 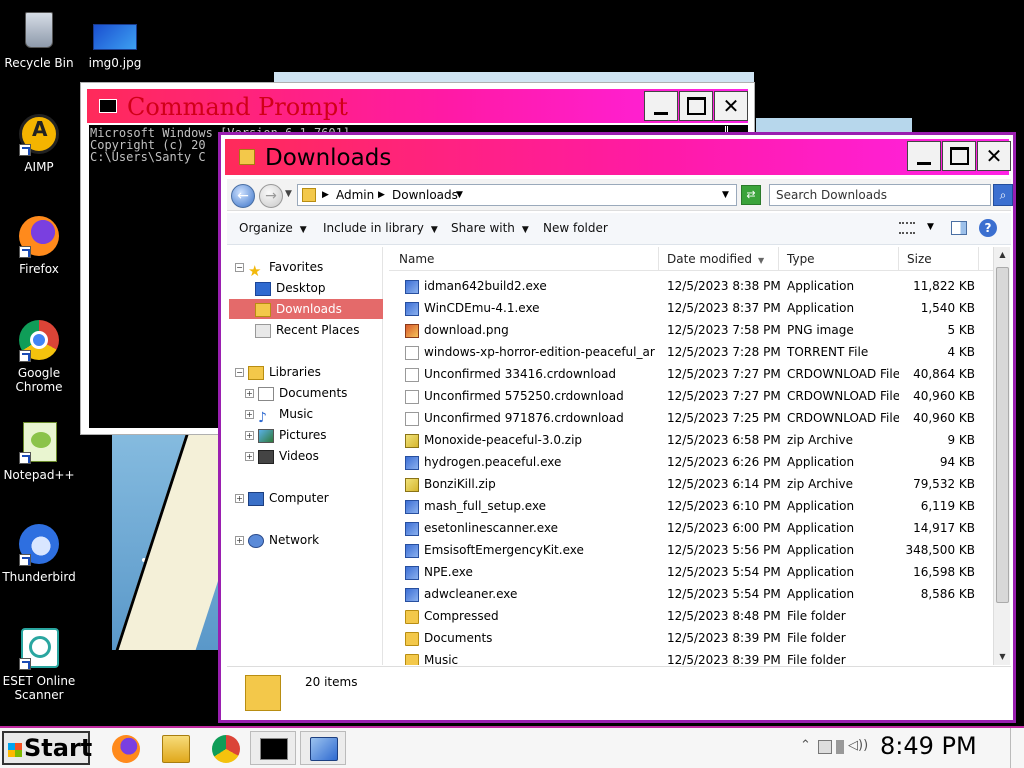 I want to click on nav-music: + ♪ Music, so click(x=279, y=415).